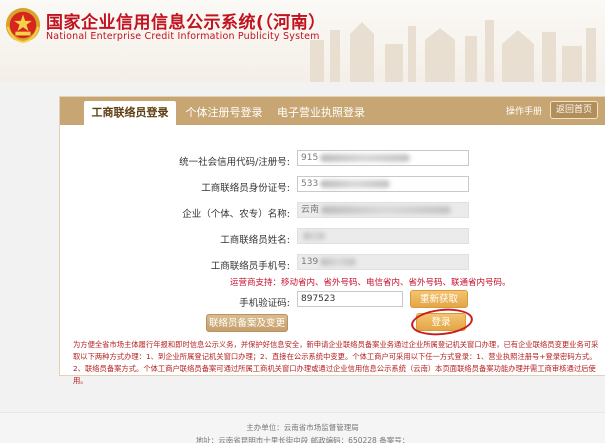  What do you see at coordinates (321, 113) in the screenshot?
I see `tab-e-license-login: 电子营业执照登录` at bounding box center [321, 113].